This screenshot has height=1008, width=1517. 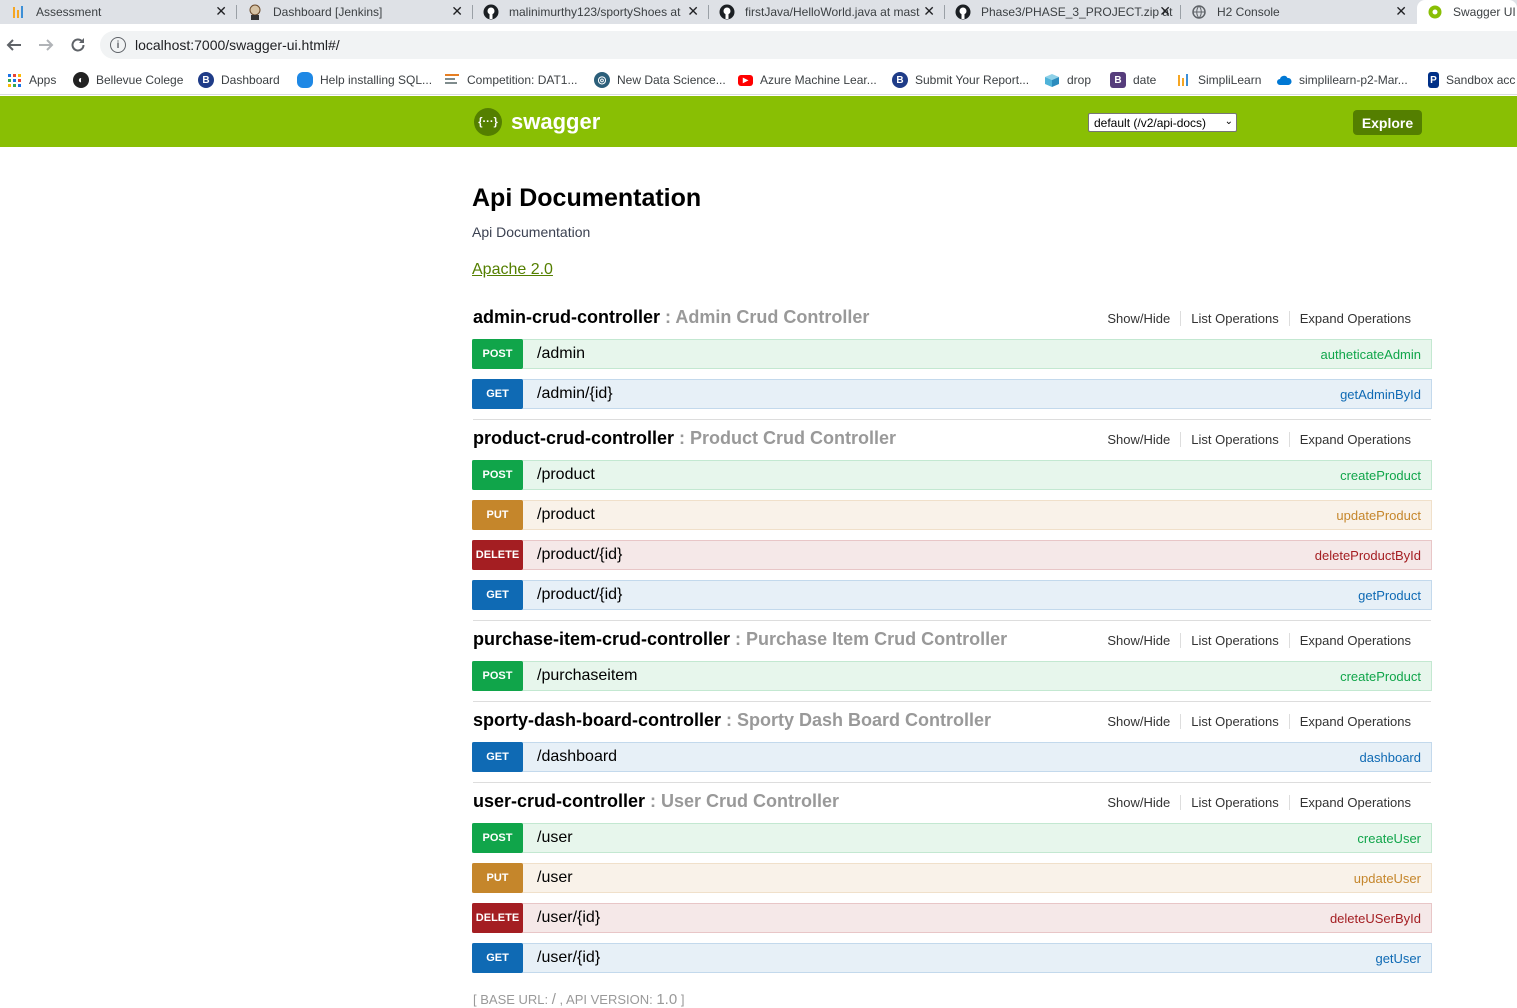 What do you see at coordinates (827, 12) in the screenshot?
I see `browser-tab: firstJava/HelloWorld.java at mast ✕` at bounding box center [827, 12].